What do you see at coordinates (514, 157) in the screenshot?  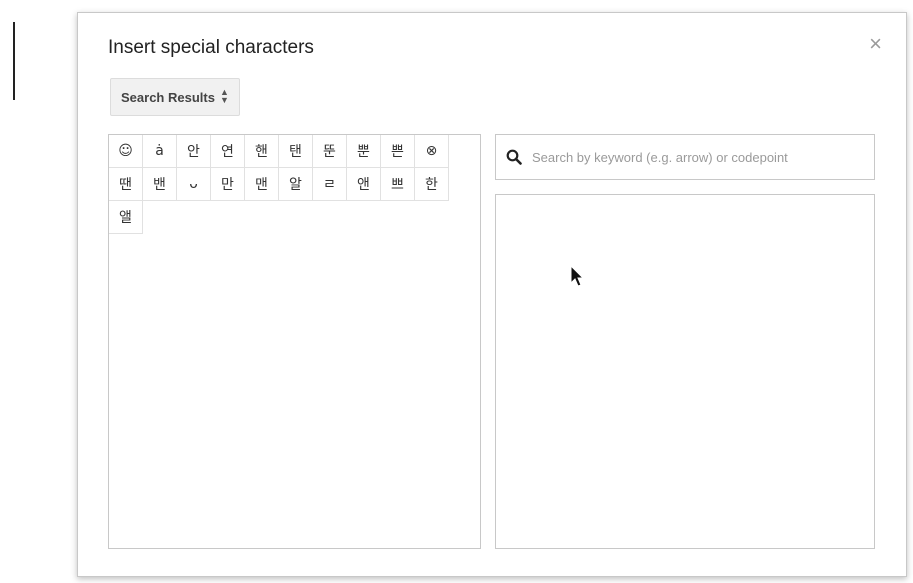 I see `search-icon` at bounding box center [514, 157].